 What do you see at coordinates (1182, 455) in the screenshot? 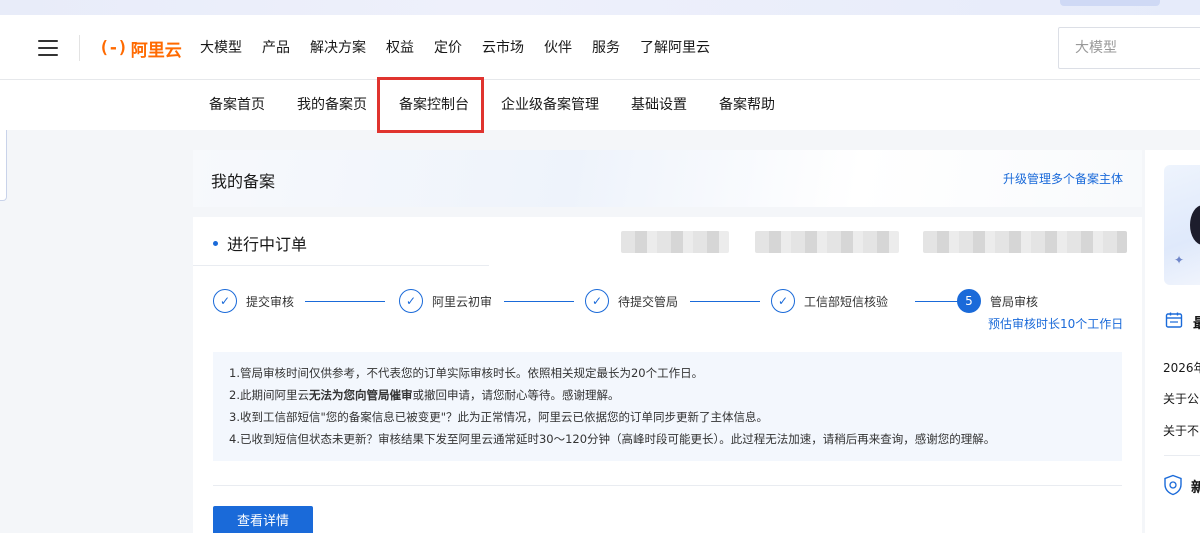
I see `side-divider` at bounding box center [1182, 455].